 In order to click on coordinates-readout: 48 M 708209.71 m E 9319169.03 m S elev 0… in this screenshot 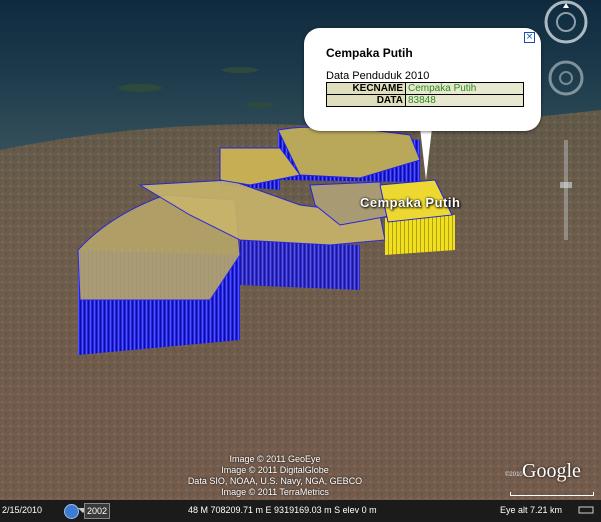, I will do `click(282, 510)`.